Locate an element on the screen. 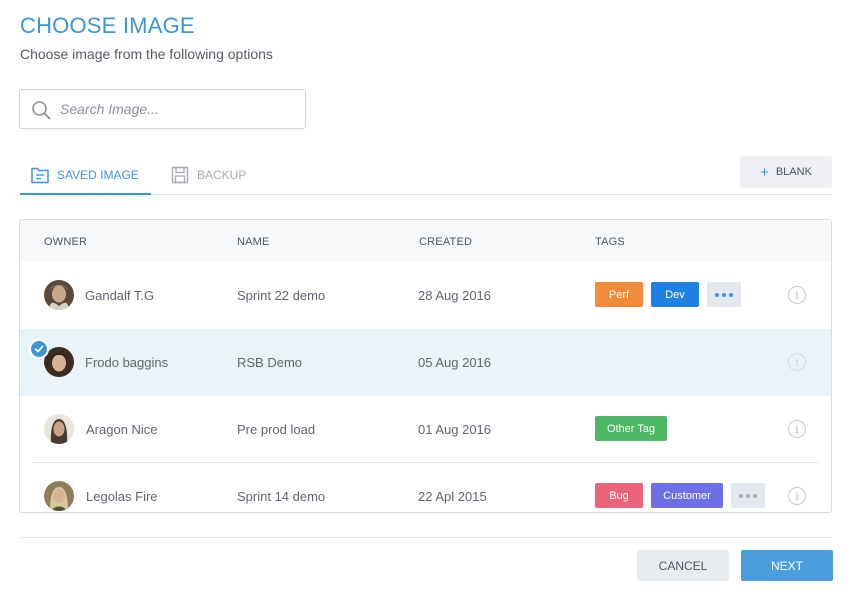  image-name: Sprint 22 demo is located at coordinates (281, 295).